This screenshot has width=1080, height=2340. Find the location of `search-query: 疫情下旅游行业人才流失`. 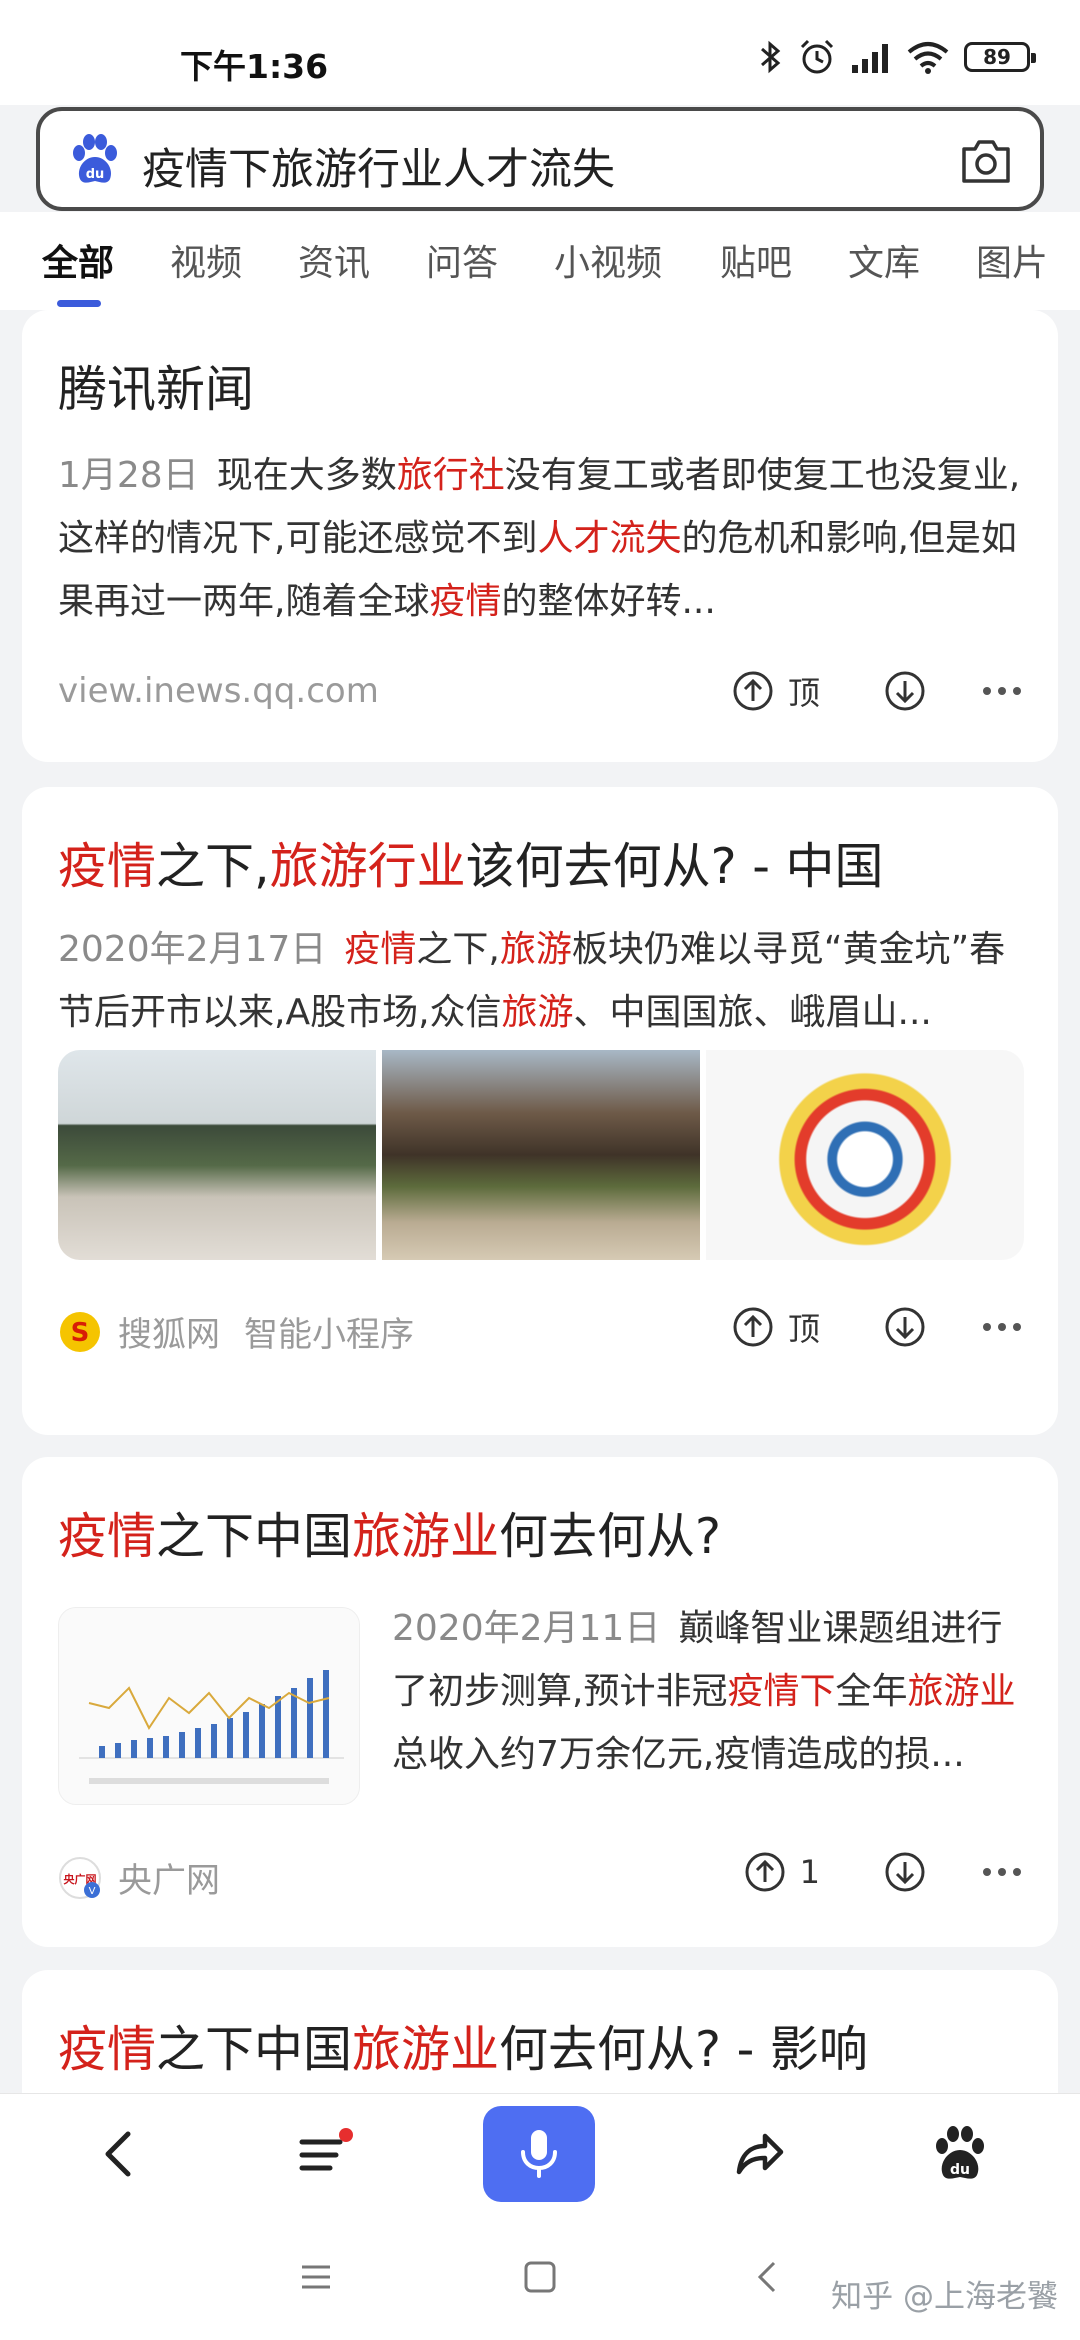

search-query: 疫情下旅游行业人才流失 is located at coordinates (378, 166).